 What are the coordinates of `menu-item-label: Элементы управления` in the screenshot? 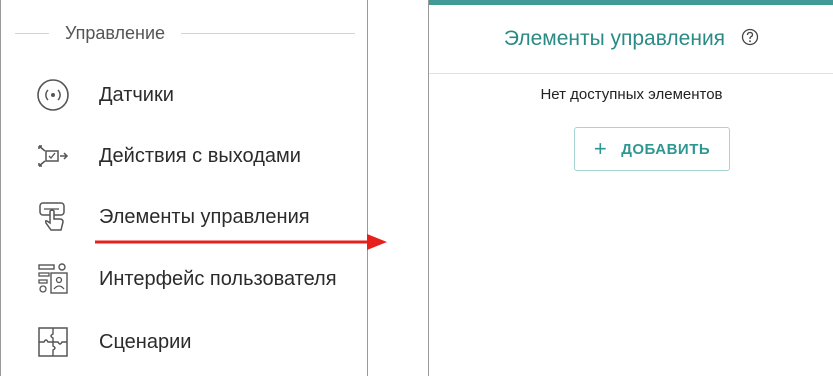 It's located at (204, 216).